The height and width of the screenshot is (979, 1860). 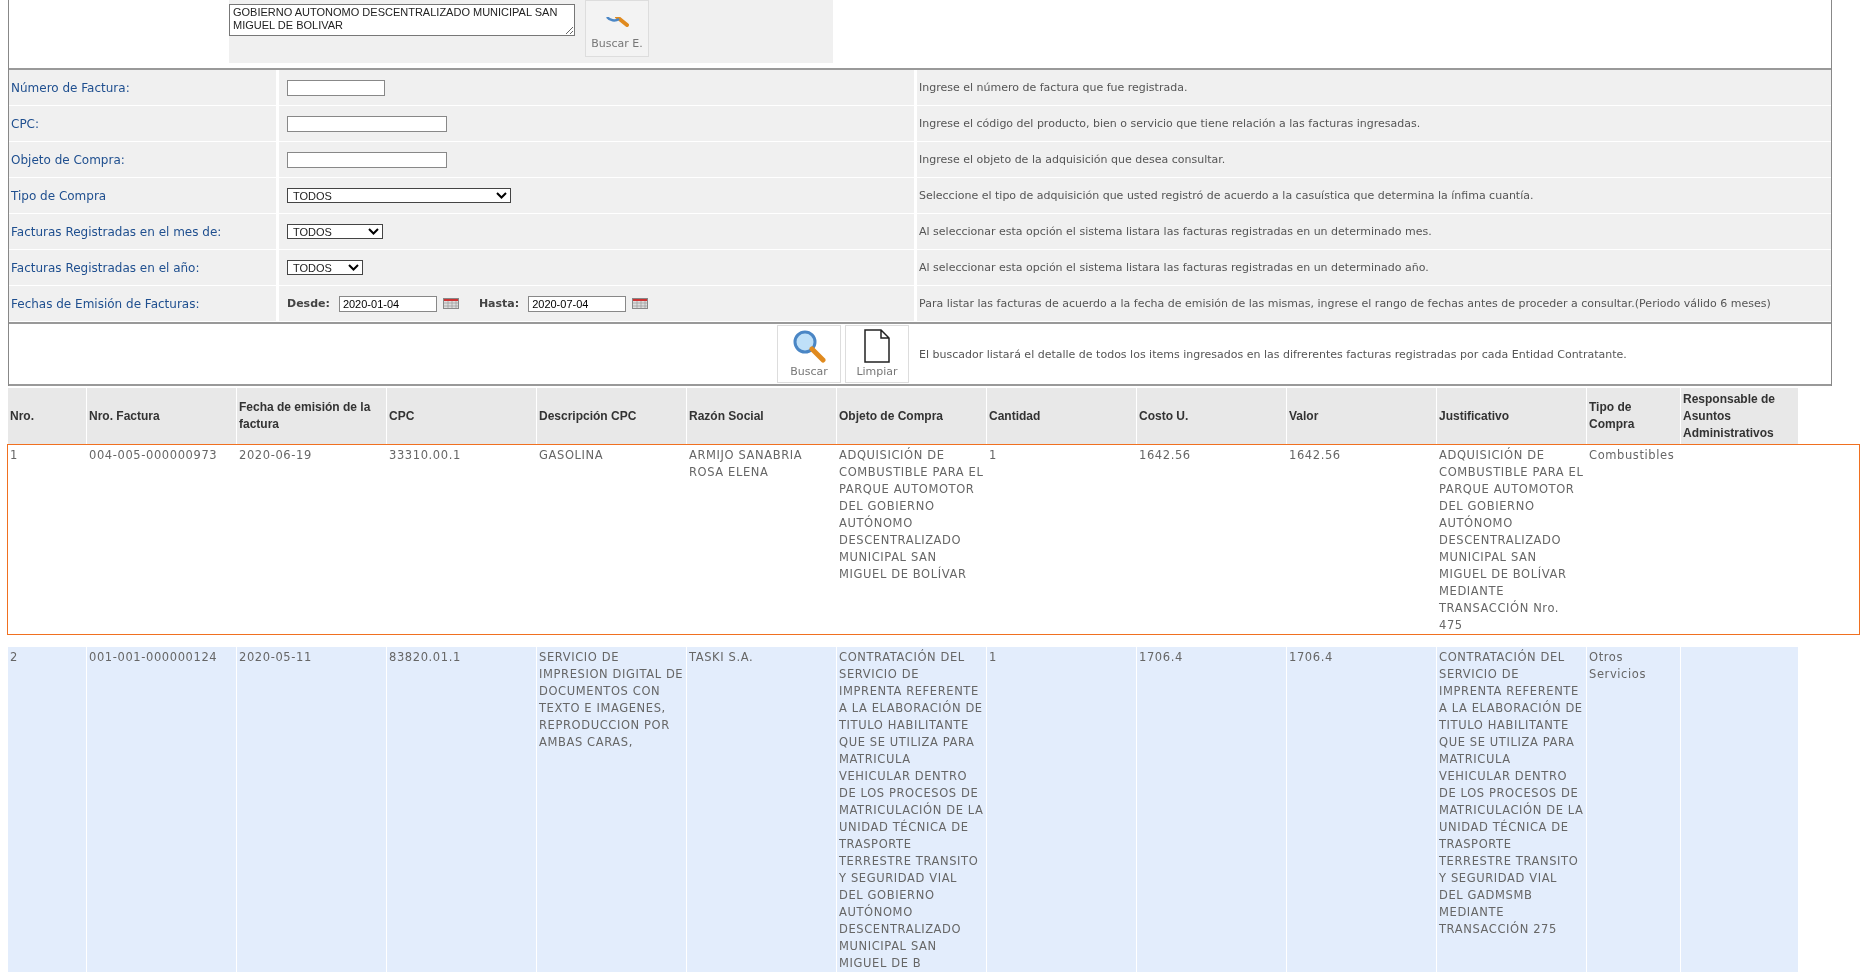 I want to click on help-text: Al seleccionar esta opción el sistema listara las facturas registradas en un determinado año., so click(x=1174, y=268).